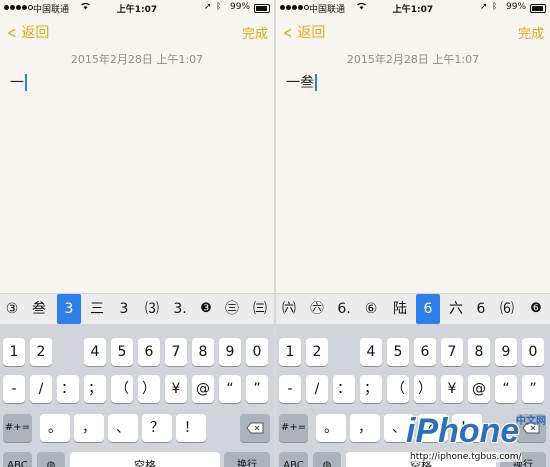  I want to click on candidate: 6., so click(344, 309).